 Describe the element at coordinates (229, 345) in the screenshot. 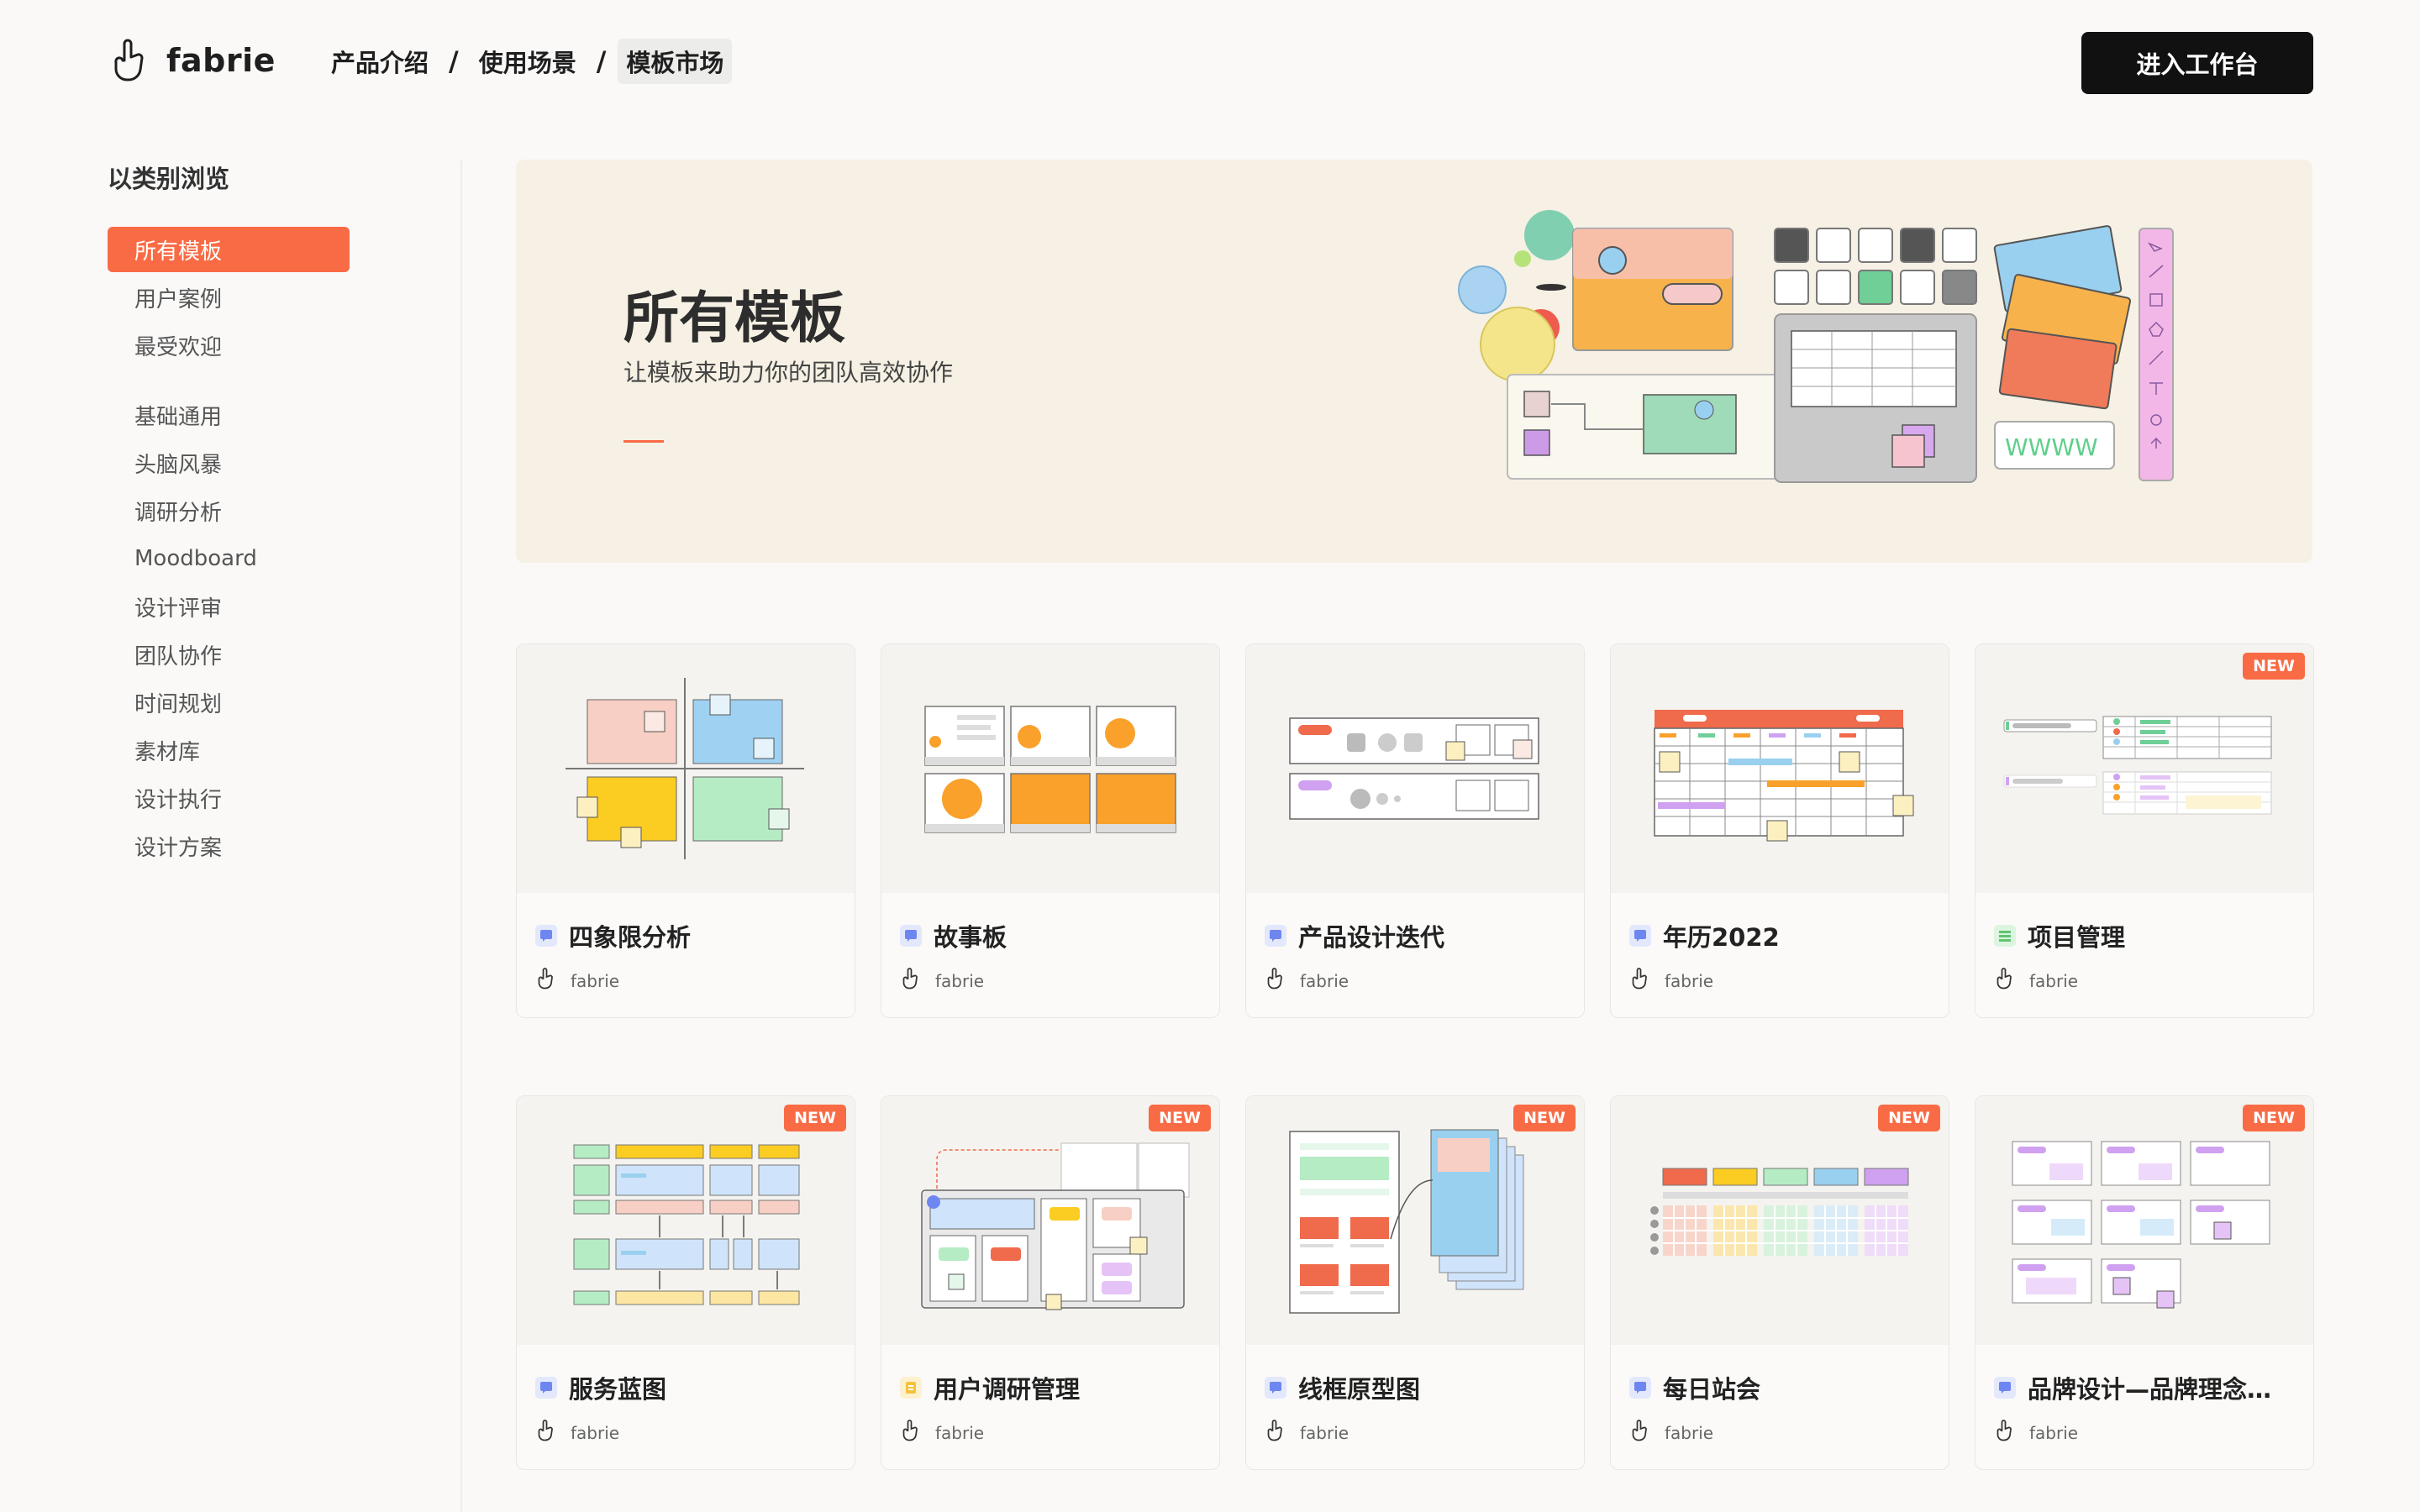

I see `sidebar-item-popular: 最受欢迎` at that location.